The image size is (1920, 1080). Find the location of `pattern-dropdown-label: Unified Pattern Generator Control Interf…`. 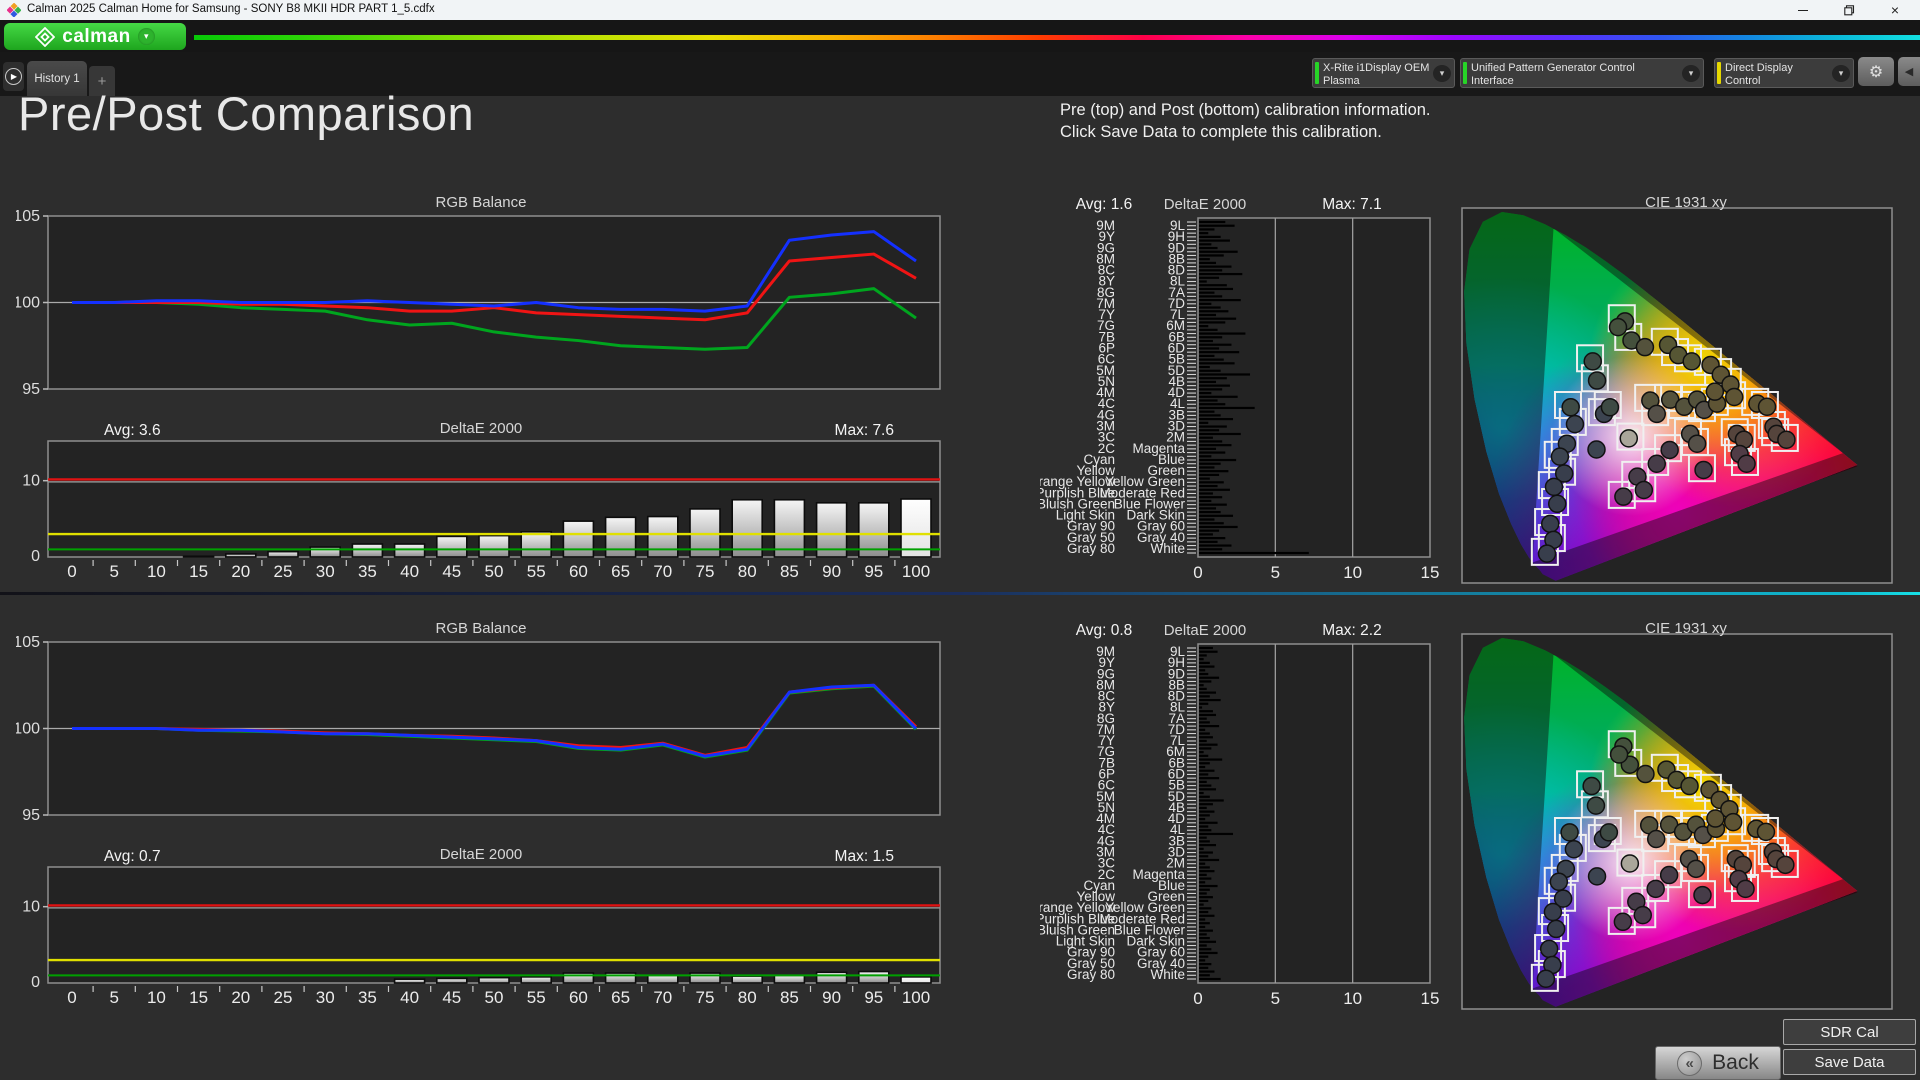

pattern-dropdown-label: Unified Pattern Generator Control Interf… is located at coordinates (1553, 74).